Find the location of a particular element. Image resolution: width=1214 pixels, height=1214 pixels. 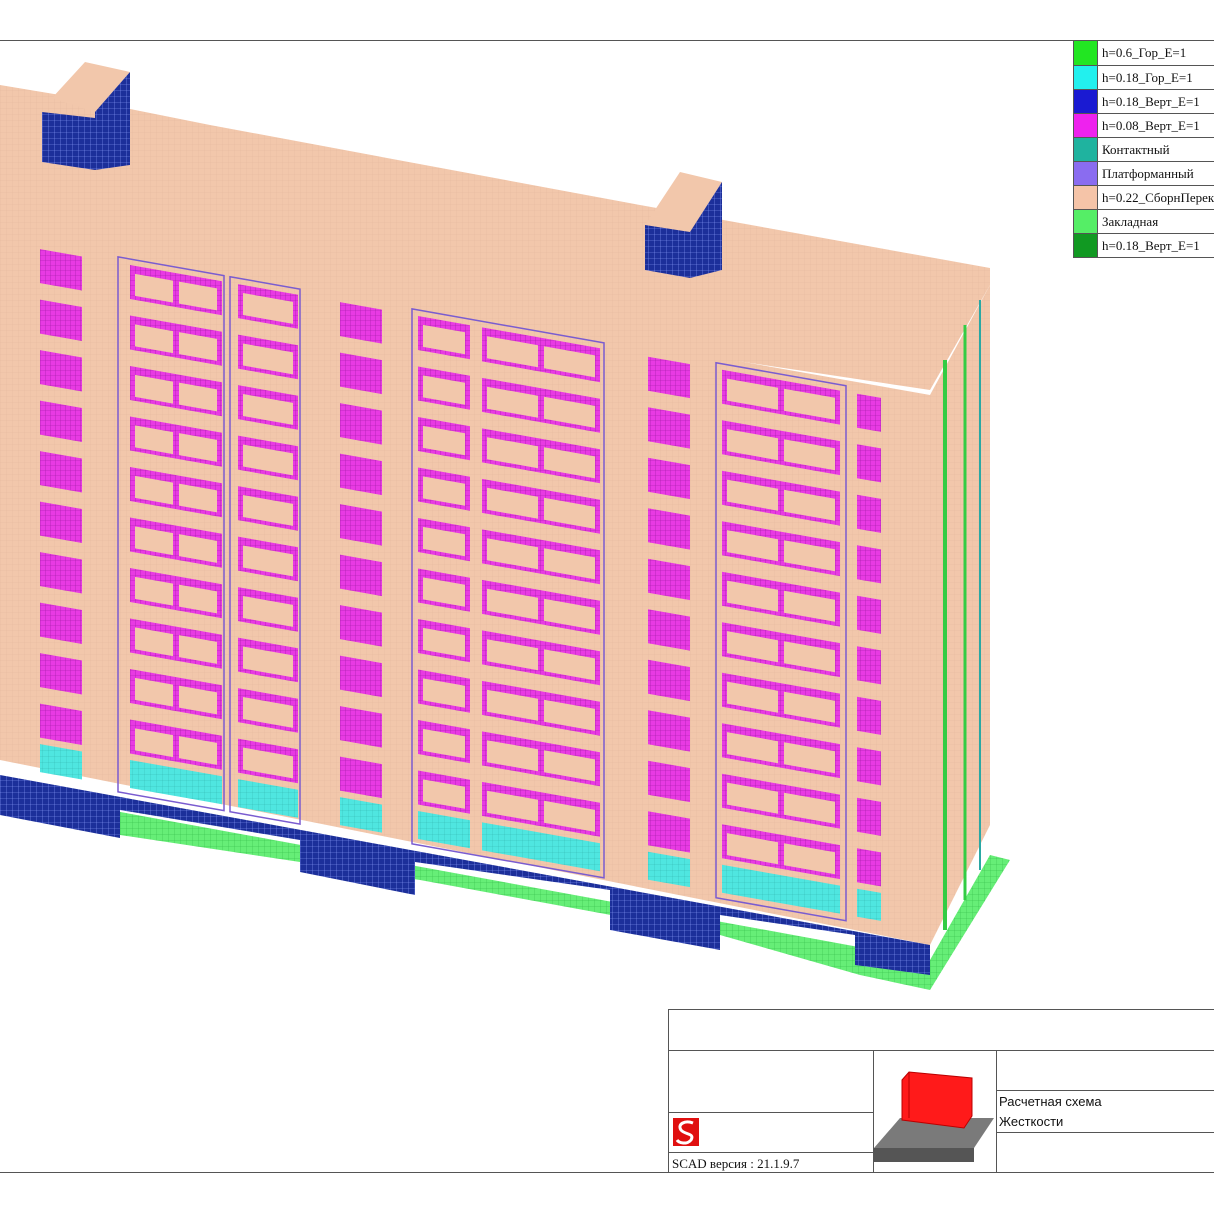

legend-item: h=0.18_Гор_E=1 is located at coordinates (1144, 77).